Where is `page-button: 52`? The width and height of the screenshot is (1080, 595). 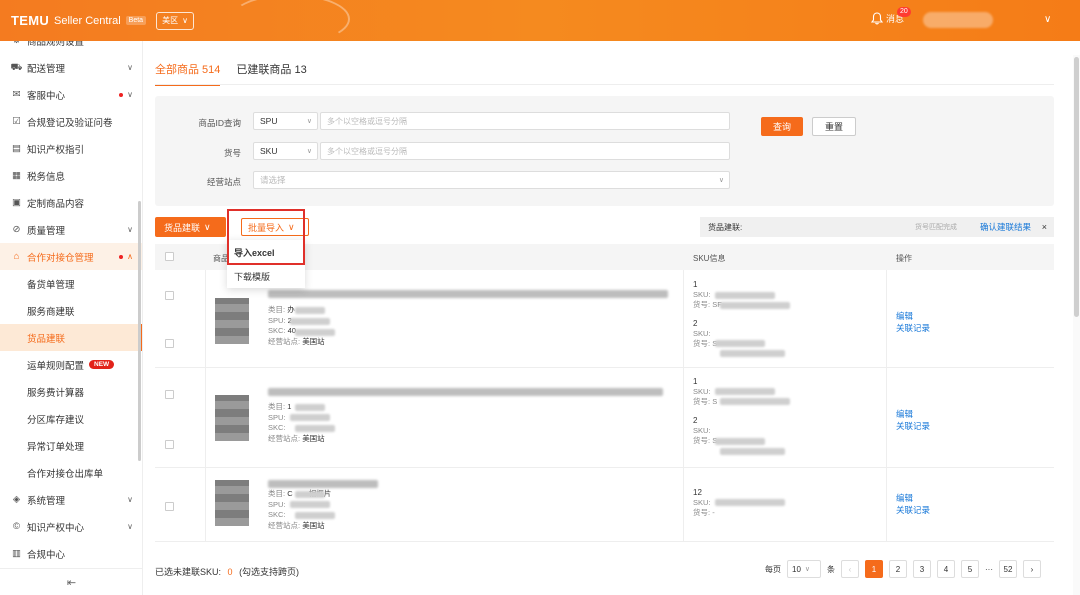 page-button: 52 is located at coordinates (1008, 569).